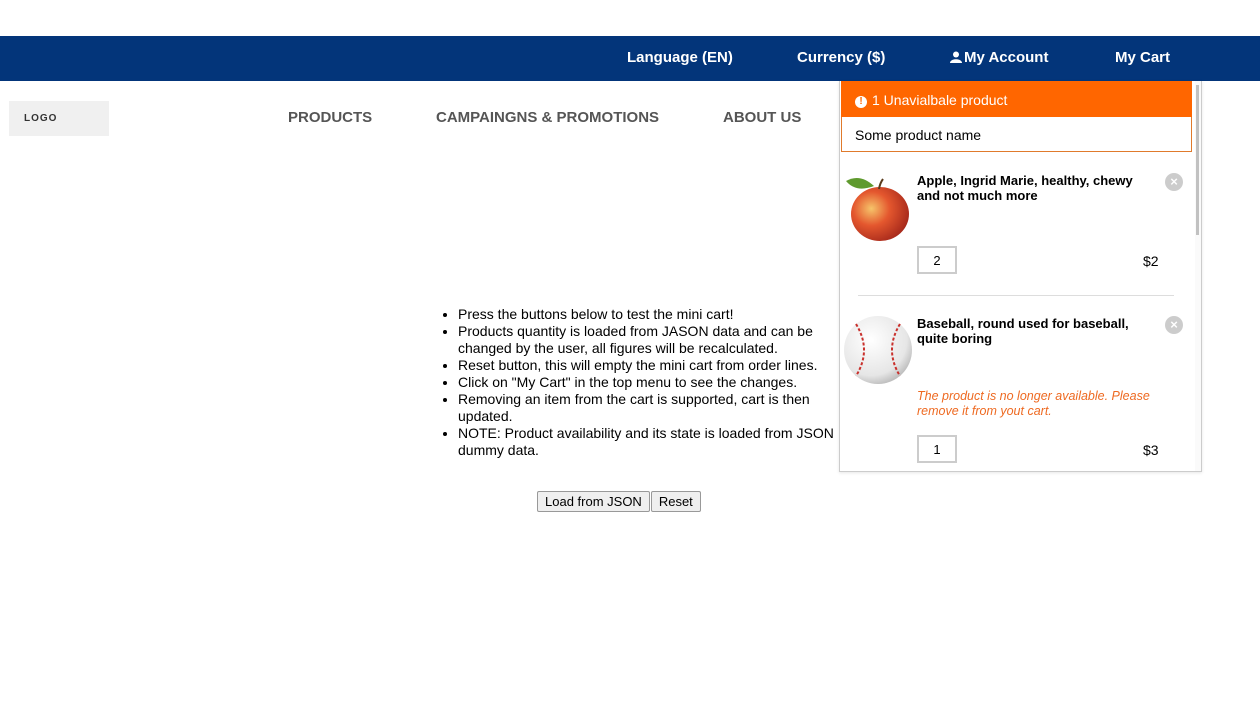  I want to click on unavailable-alert: ! 1 Unavialbale product Some product name, so click(1016, 117).